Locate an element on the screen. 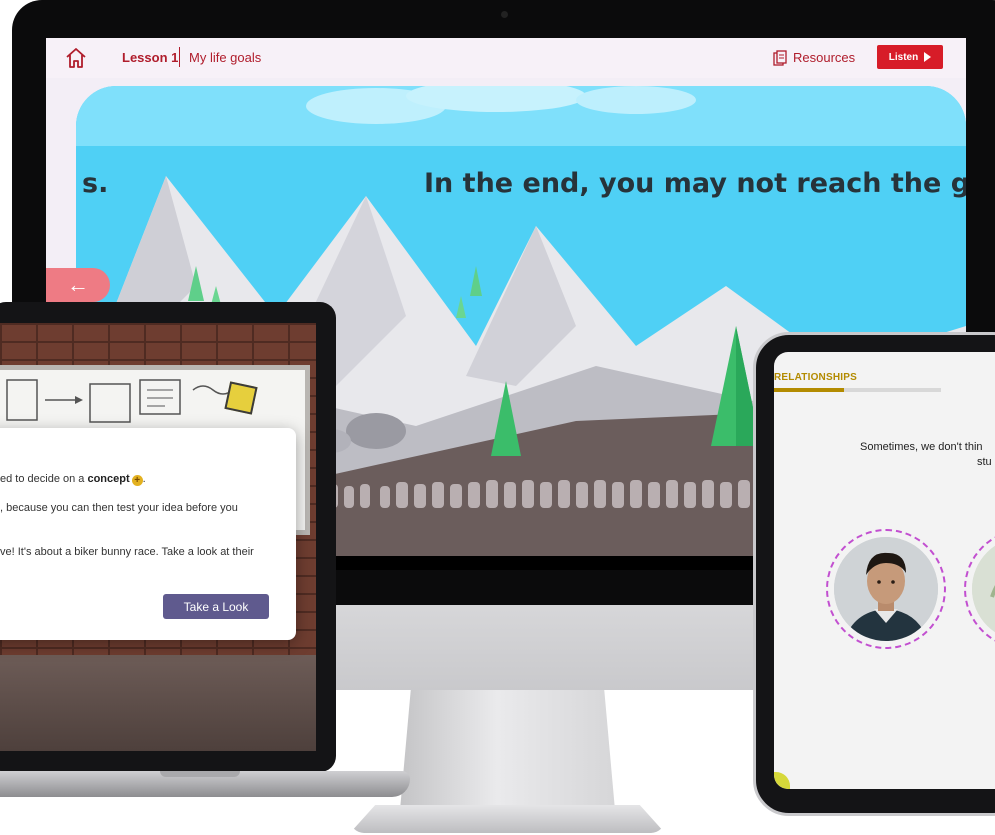 The width and height of the screenshot is (995, 835). listen-label: Listen is located at coordinates (903, 57).